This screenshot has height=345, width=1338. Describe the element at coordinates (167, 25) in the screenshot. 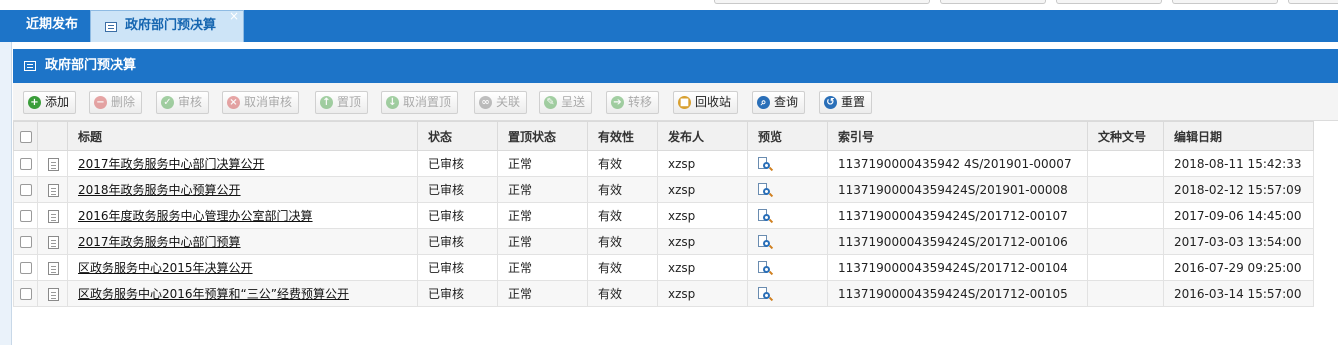

I see `tab-gov-budget: 政府部门预决算 ×` at that location.